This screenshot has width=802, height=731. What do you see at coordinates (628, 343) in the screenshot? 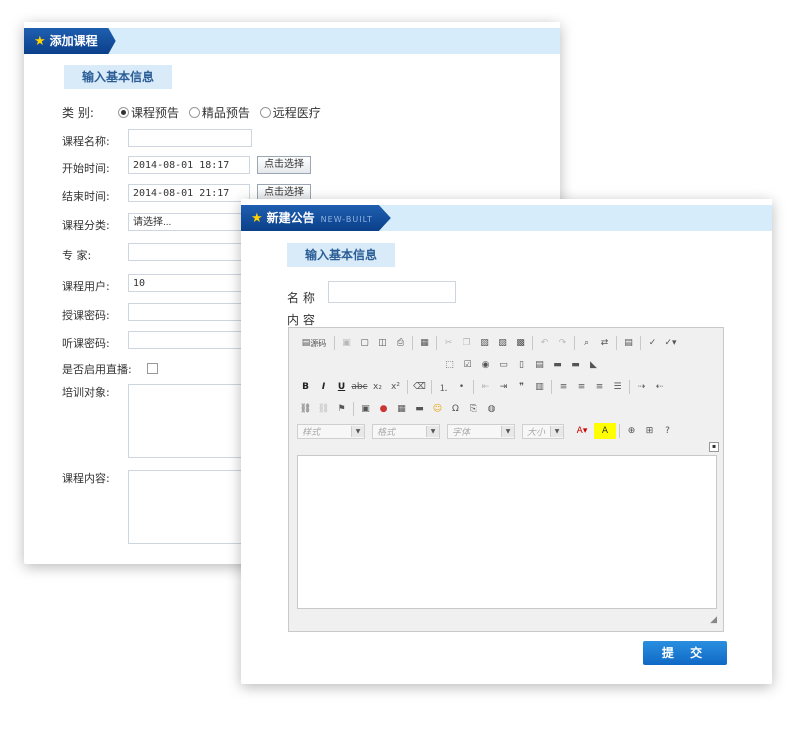
I see `select-all-icon: ▤` at bounding box center [628, 343].